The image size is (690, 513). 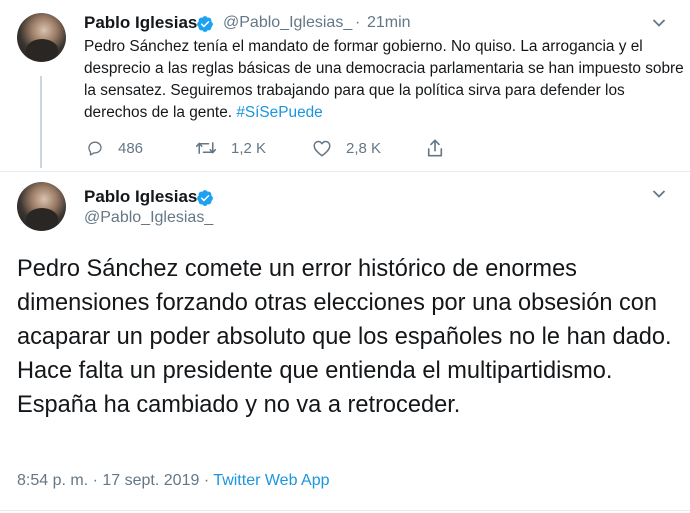 What do you see at coordinates (435, 148) in the screenshot?
I see `share-icon` at bounding box center [435, 148].